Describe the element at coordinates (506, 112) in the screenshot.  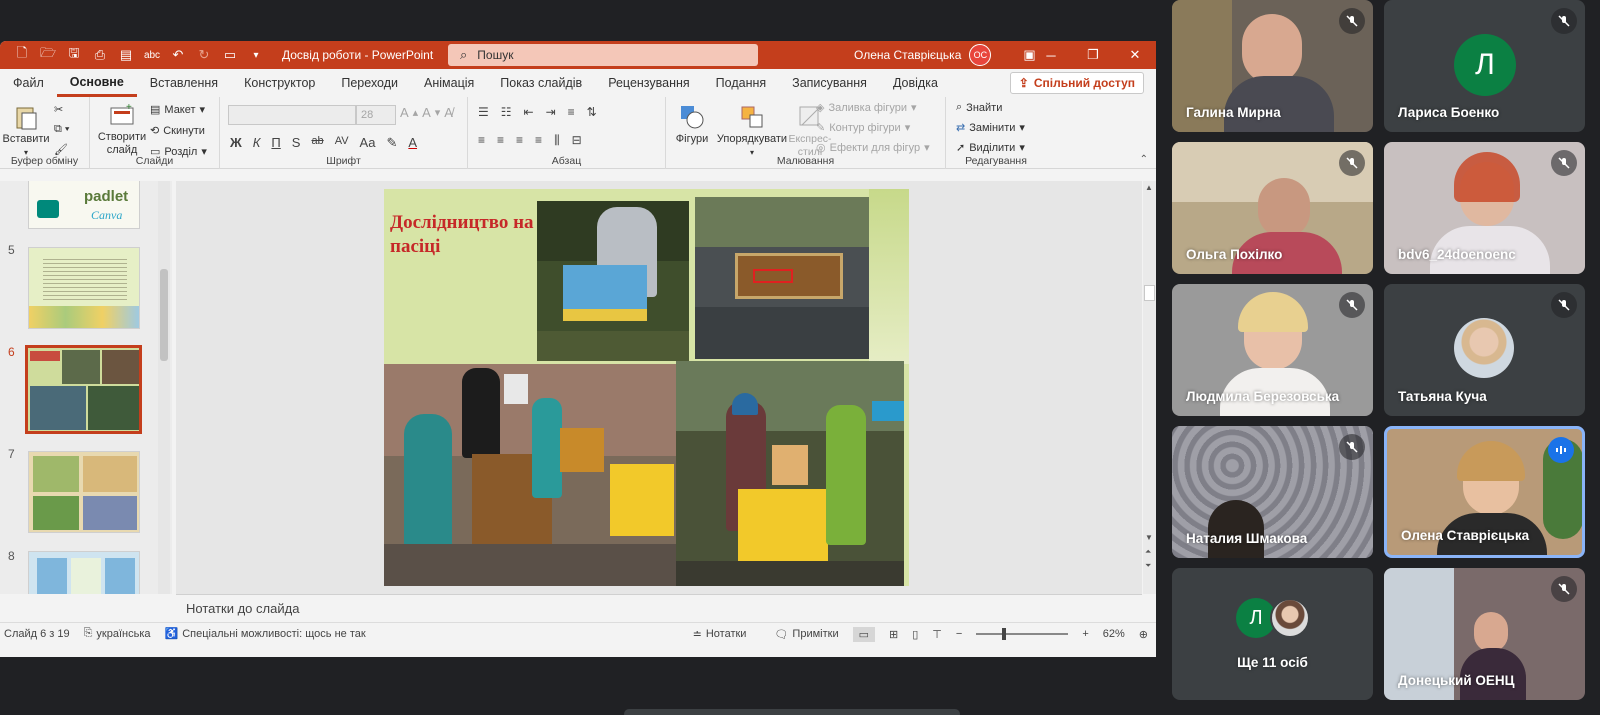
I see `numbering-icon: ☷` at that location.